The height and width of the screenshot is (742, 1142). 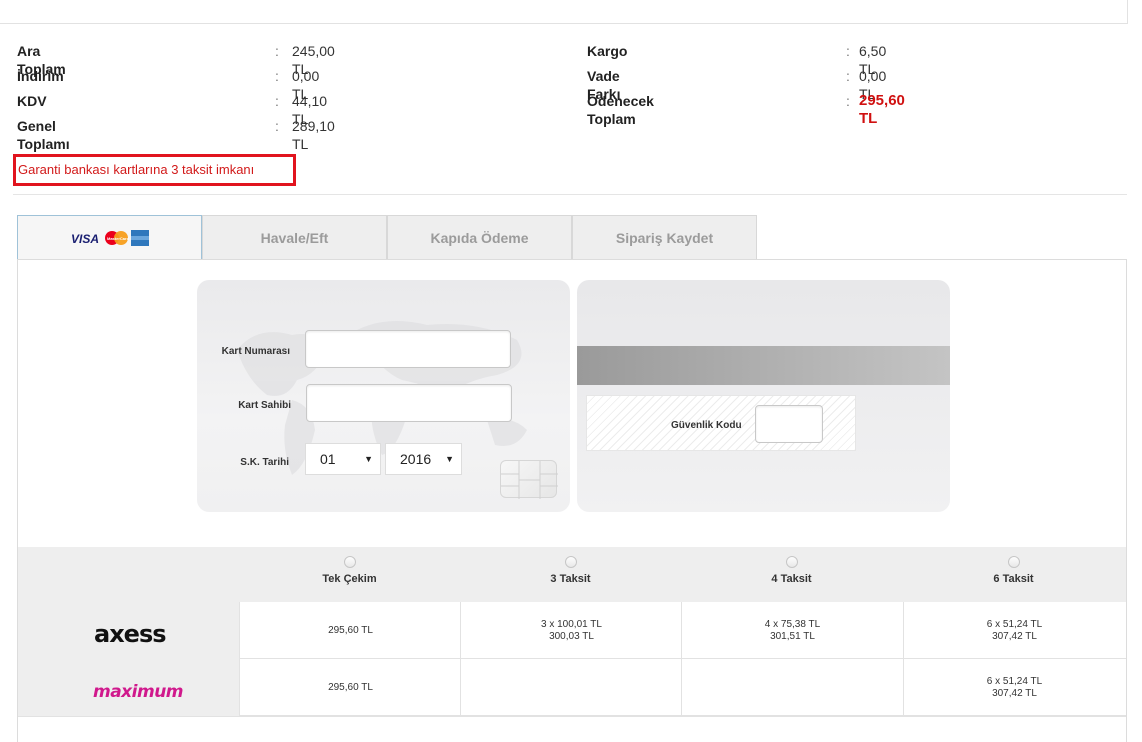 What do you see at coordinates (118, 238) in the screenshot?
I see `mastercard-logo: MasterCard` at bounding box center [118, 238].